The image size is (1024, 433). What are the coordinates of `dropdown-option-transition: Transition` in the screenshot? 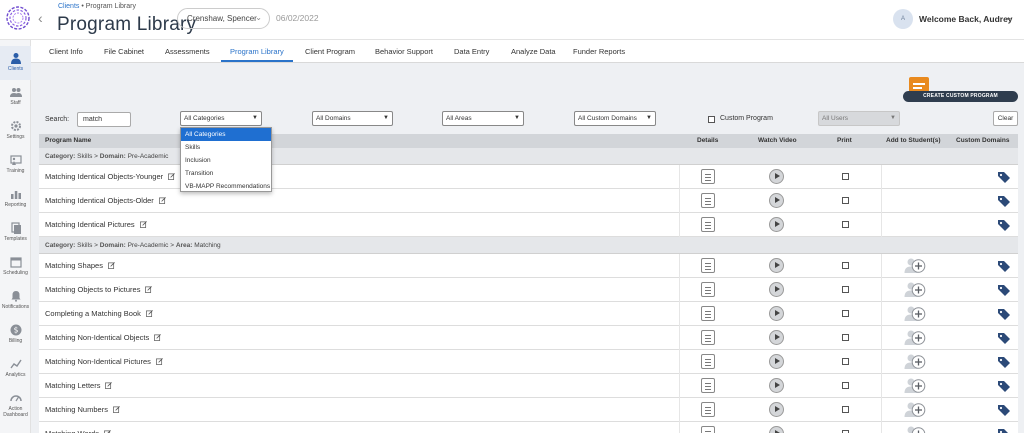 It's located at (226, 173).